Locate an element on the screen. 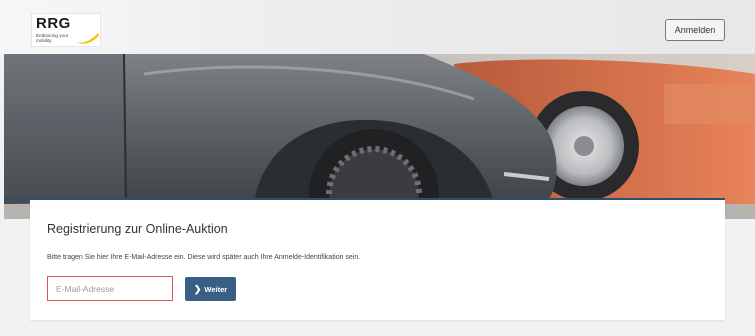 This screenshot has height=336, width=755. registration-title: Registrierung zur Online-Auktion is located at coordinates (137, 229).